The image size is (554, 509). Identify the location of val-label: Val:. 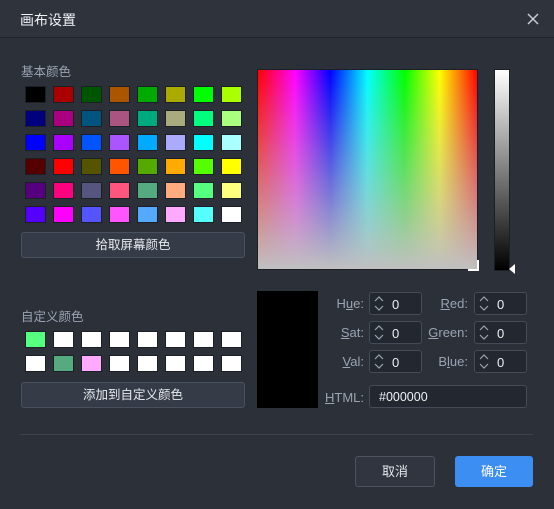
(353, 361).